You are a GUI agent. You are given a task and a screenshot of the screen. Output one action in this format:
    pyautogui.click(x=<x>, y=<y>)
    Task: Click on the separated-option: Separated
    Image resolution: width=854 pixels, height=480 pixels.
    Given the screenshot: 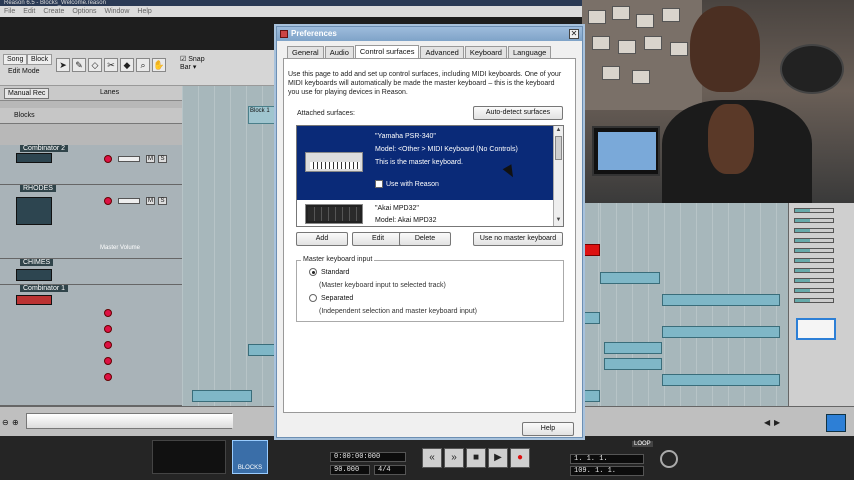 What is the action you would take?
    pyautogui.click(x=331, y=298)
    